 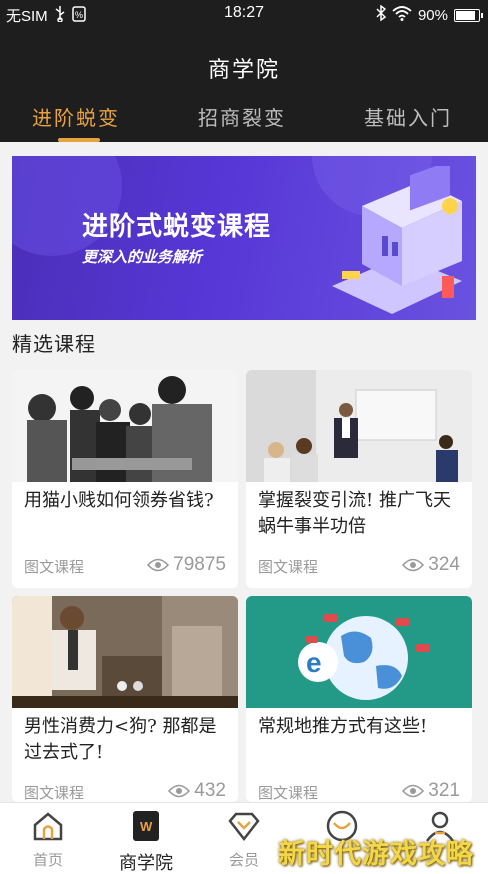 I want to click on course-thumbnail-barbershop-icon, so click(x=125, y=652).